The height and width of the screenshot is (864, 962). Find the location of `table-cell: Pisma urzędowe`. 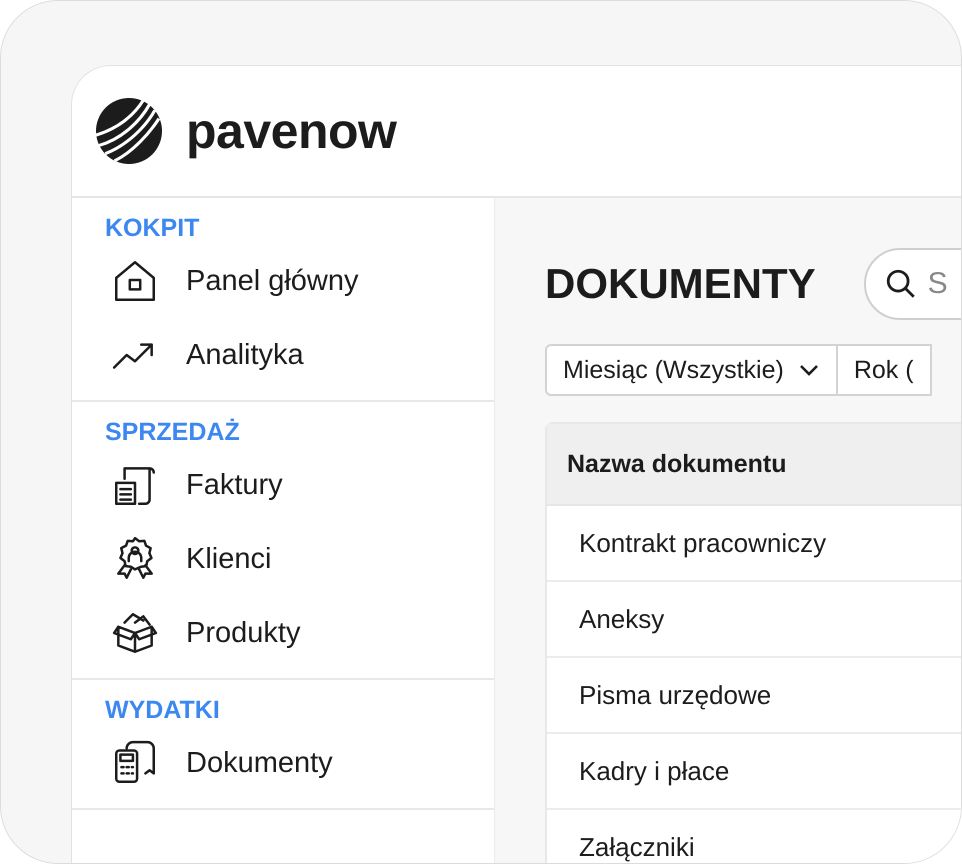

table-cell: Pisma urzędowe is located at coordinates (754, 696).